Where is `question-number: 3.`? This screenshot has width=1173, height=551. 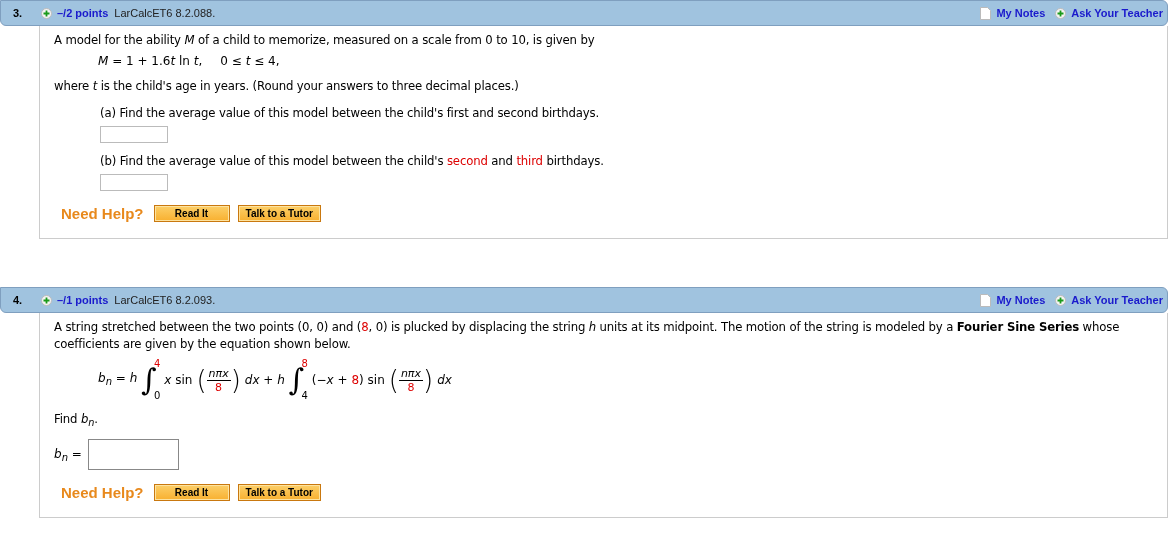
question-number: 3. is located at coordinates (18, 13).